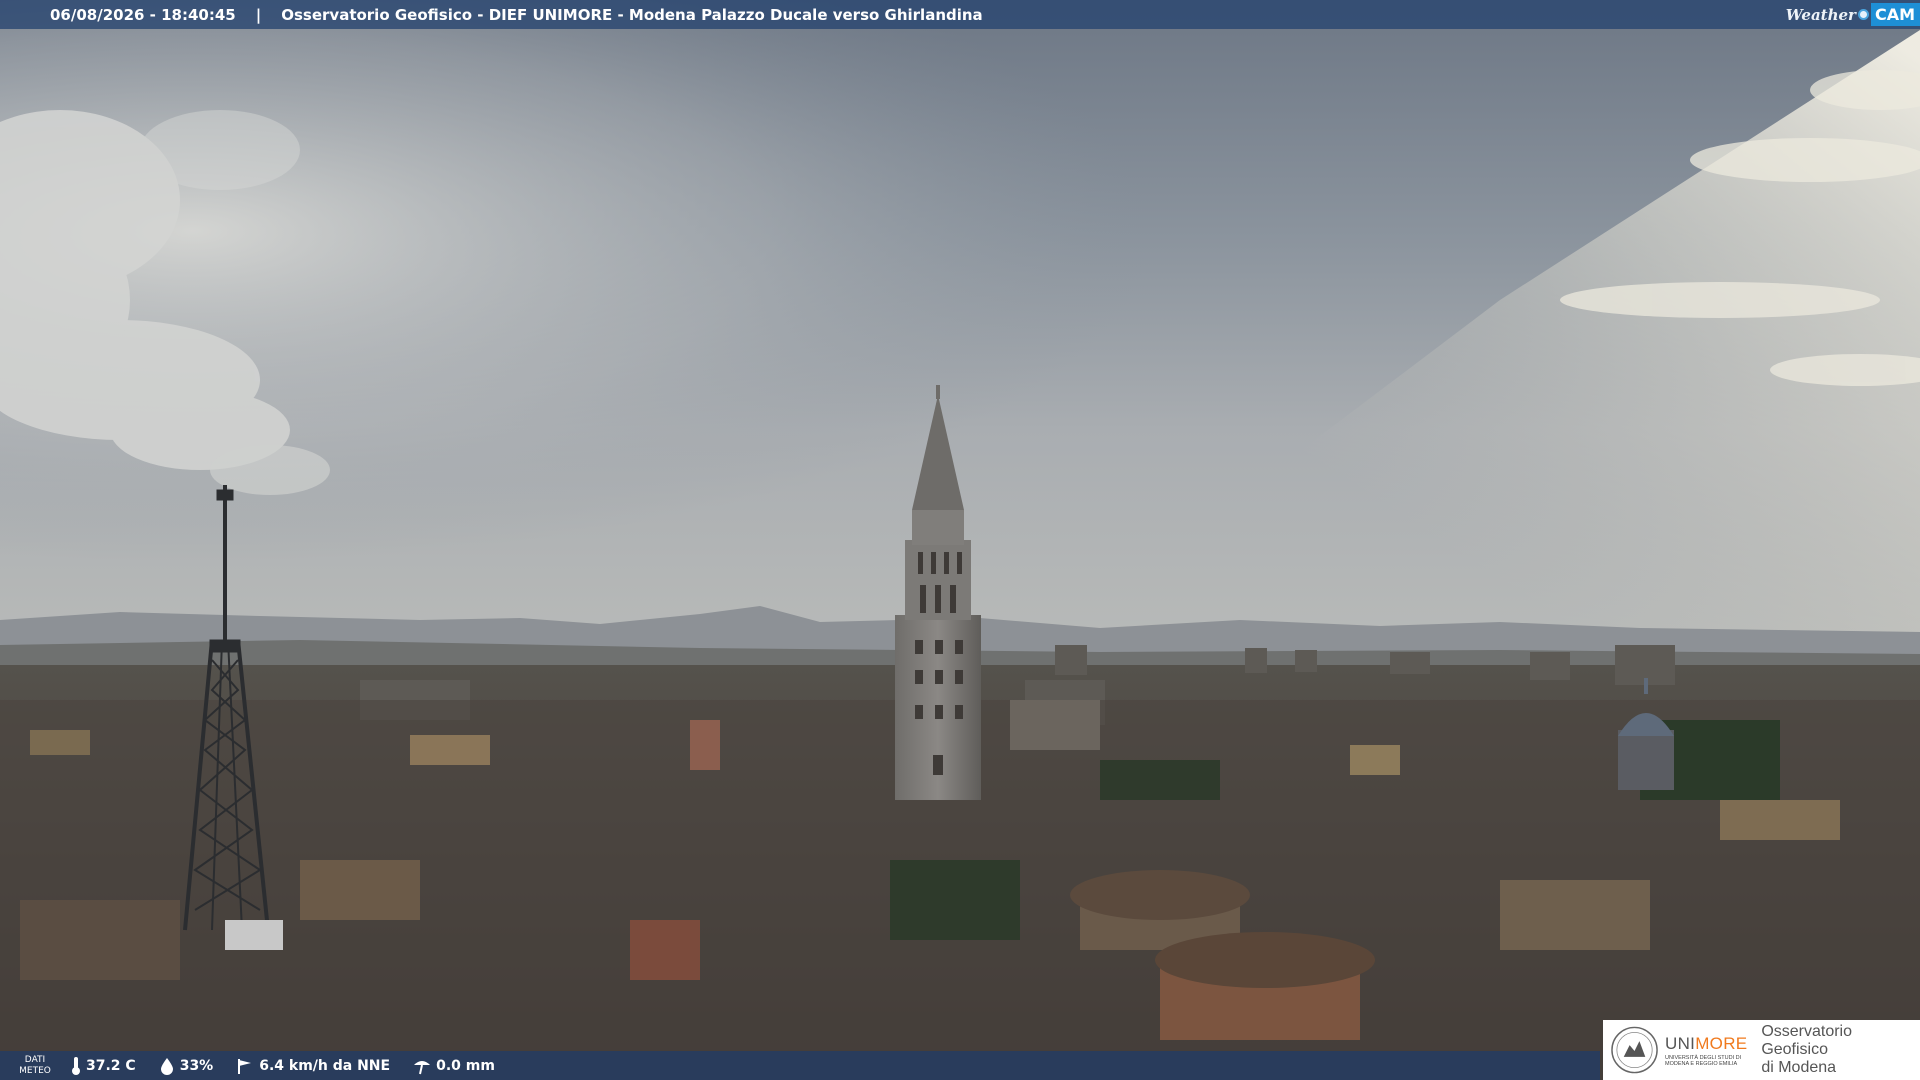 This screenshot has width=1920, height=1080. What do you see at coordinates (76, 1065) in the screenshot?
I see `thermometer-icon` at bounding box center [76, 1065].